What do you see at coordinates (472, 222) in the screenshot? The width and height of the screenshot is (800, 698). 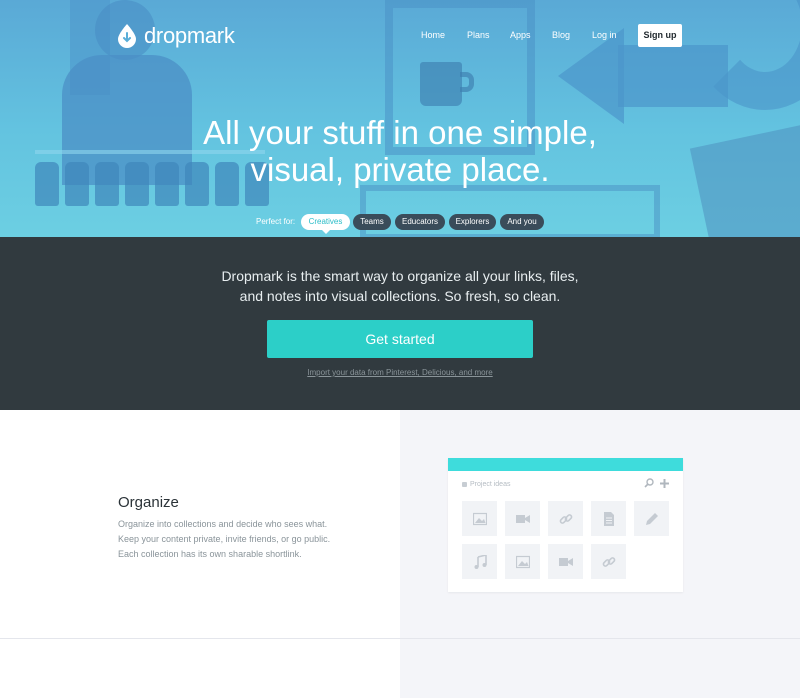 I see `audience-tab-explorers: Explorers` at bounding box center [472, 222].